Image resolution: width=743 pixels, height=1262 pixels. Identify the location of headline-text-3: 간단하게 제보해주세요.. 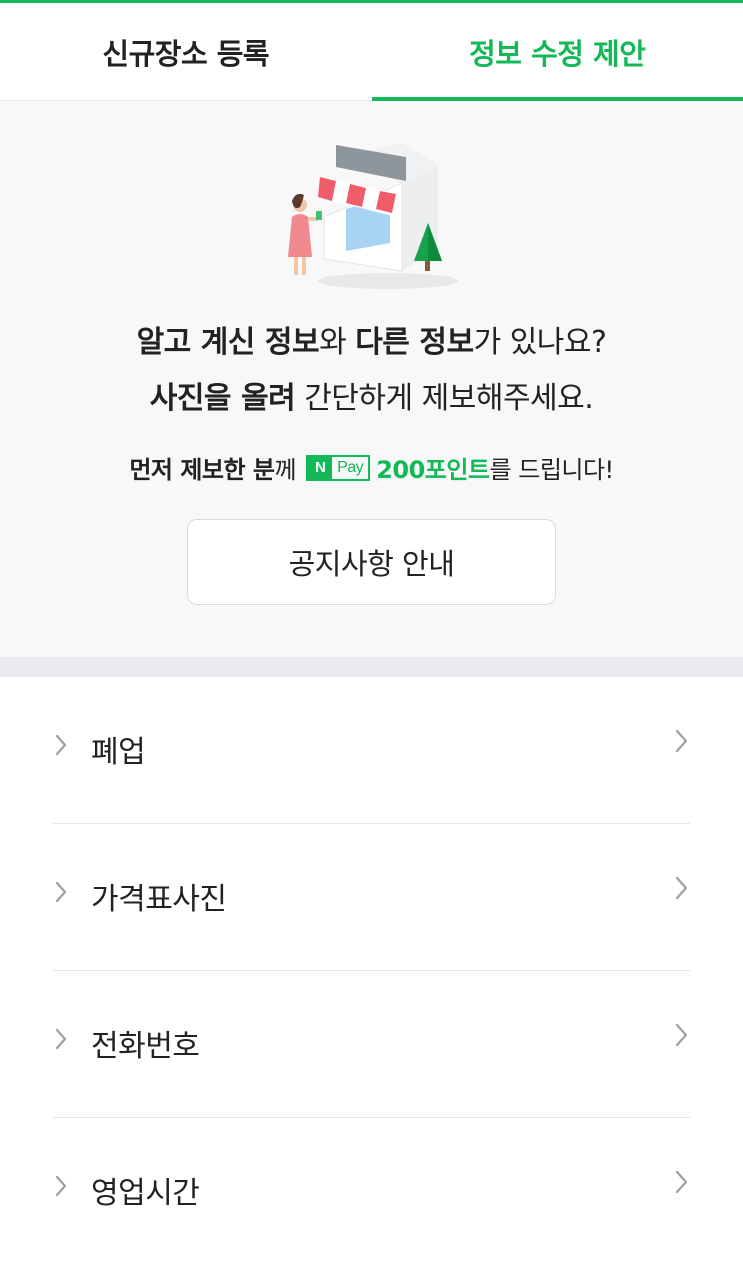
(444, 398).